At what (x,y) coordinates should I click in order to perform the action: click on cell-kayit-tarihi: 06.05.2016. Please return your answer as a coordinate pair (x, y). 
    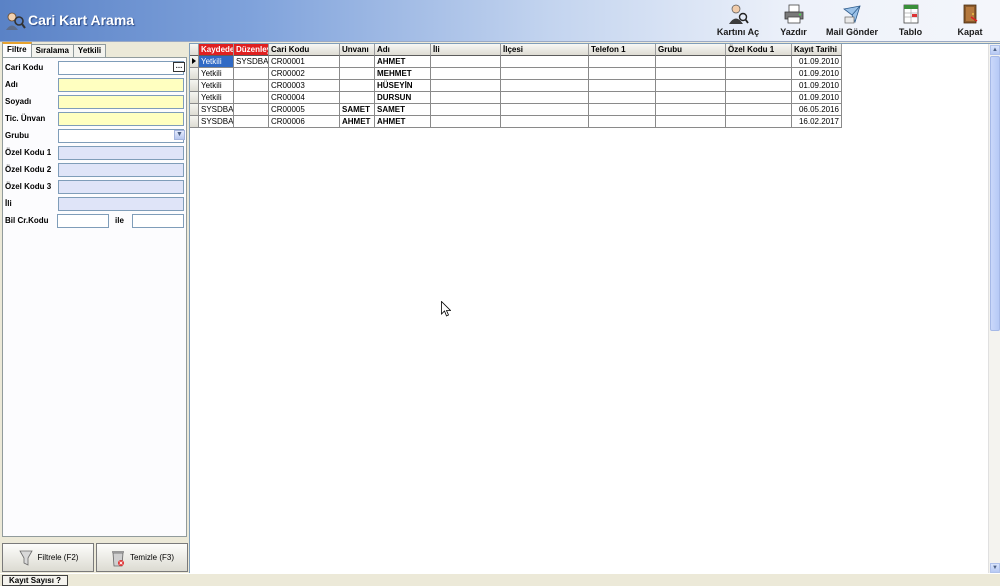
    Looking at the image, I should click on (817, 110).